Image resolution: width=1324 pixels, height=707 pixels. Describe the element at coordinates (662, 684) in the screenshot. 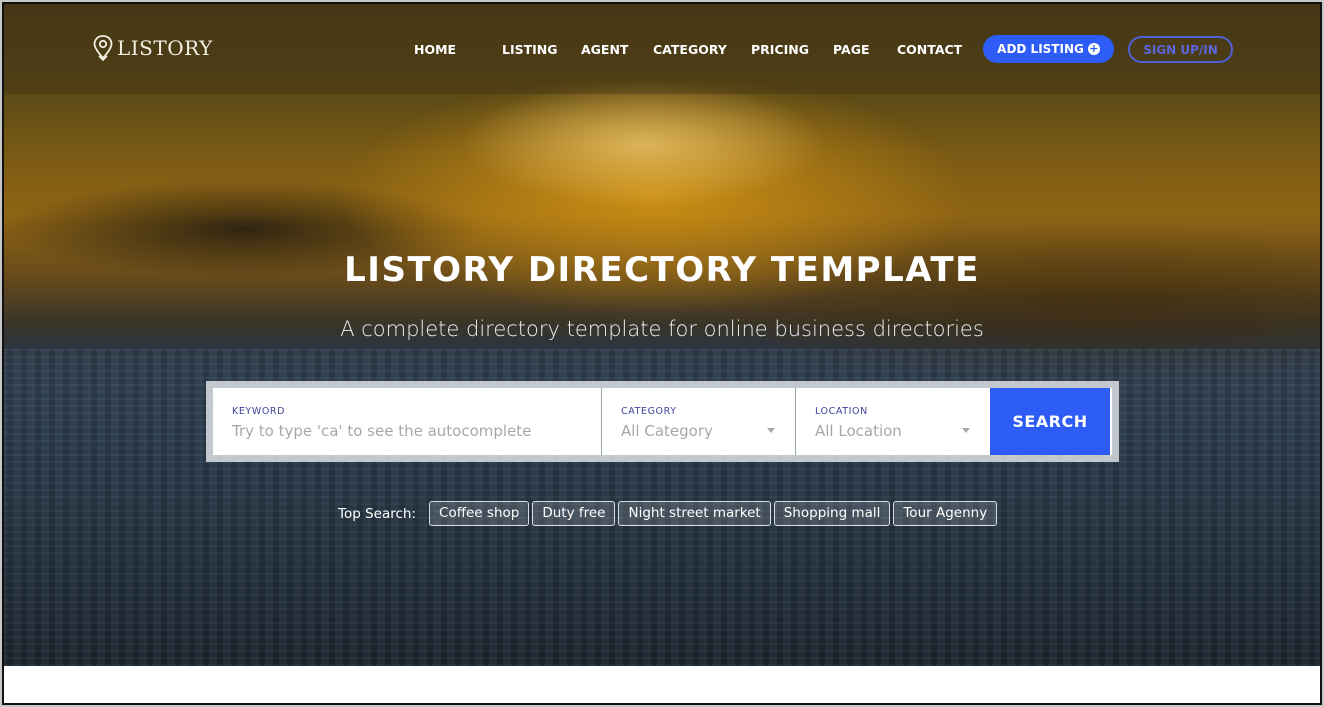

I see `page-content-area` at that location.